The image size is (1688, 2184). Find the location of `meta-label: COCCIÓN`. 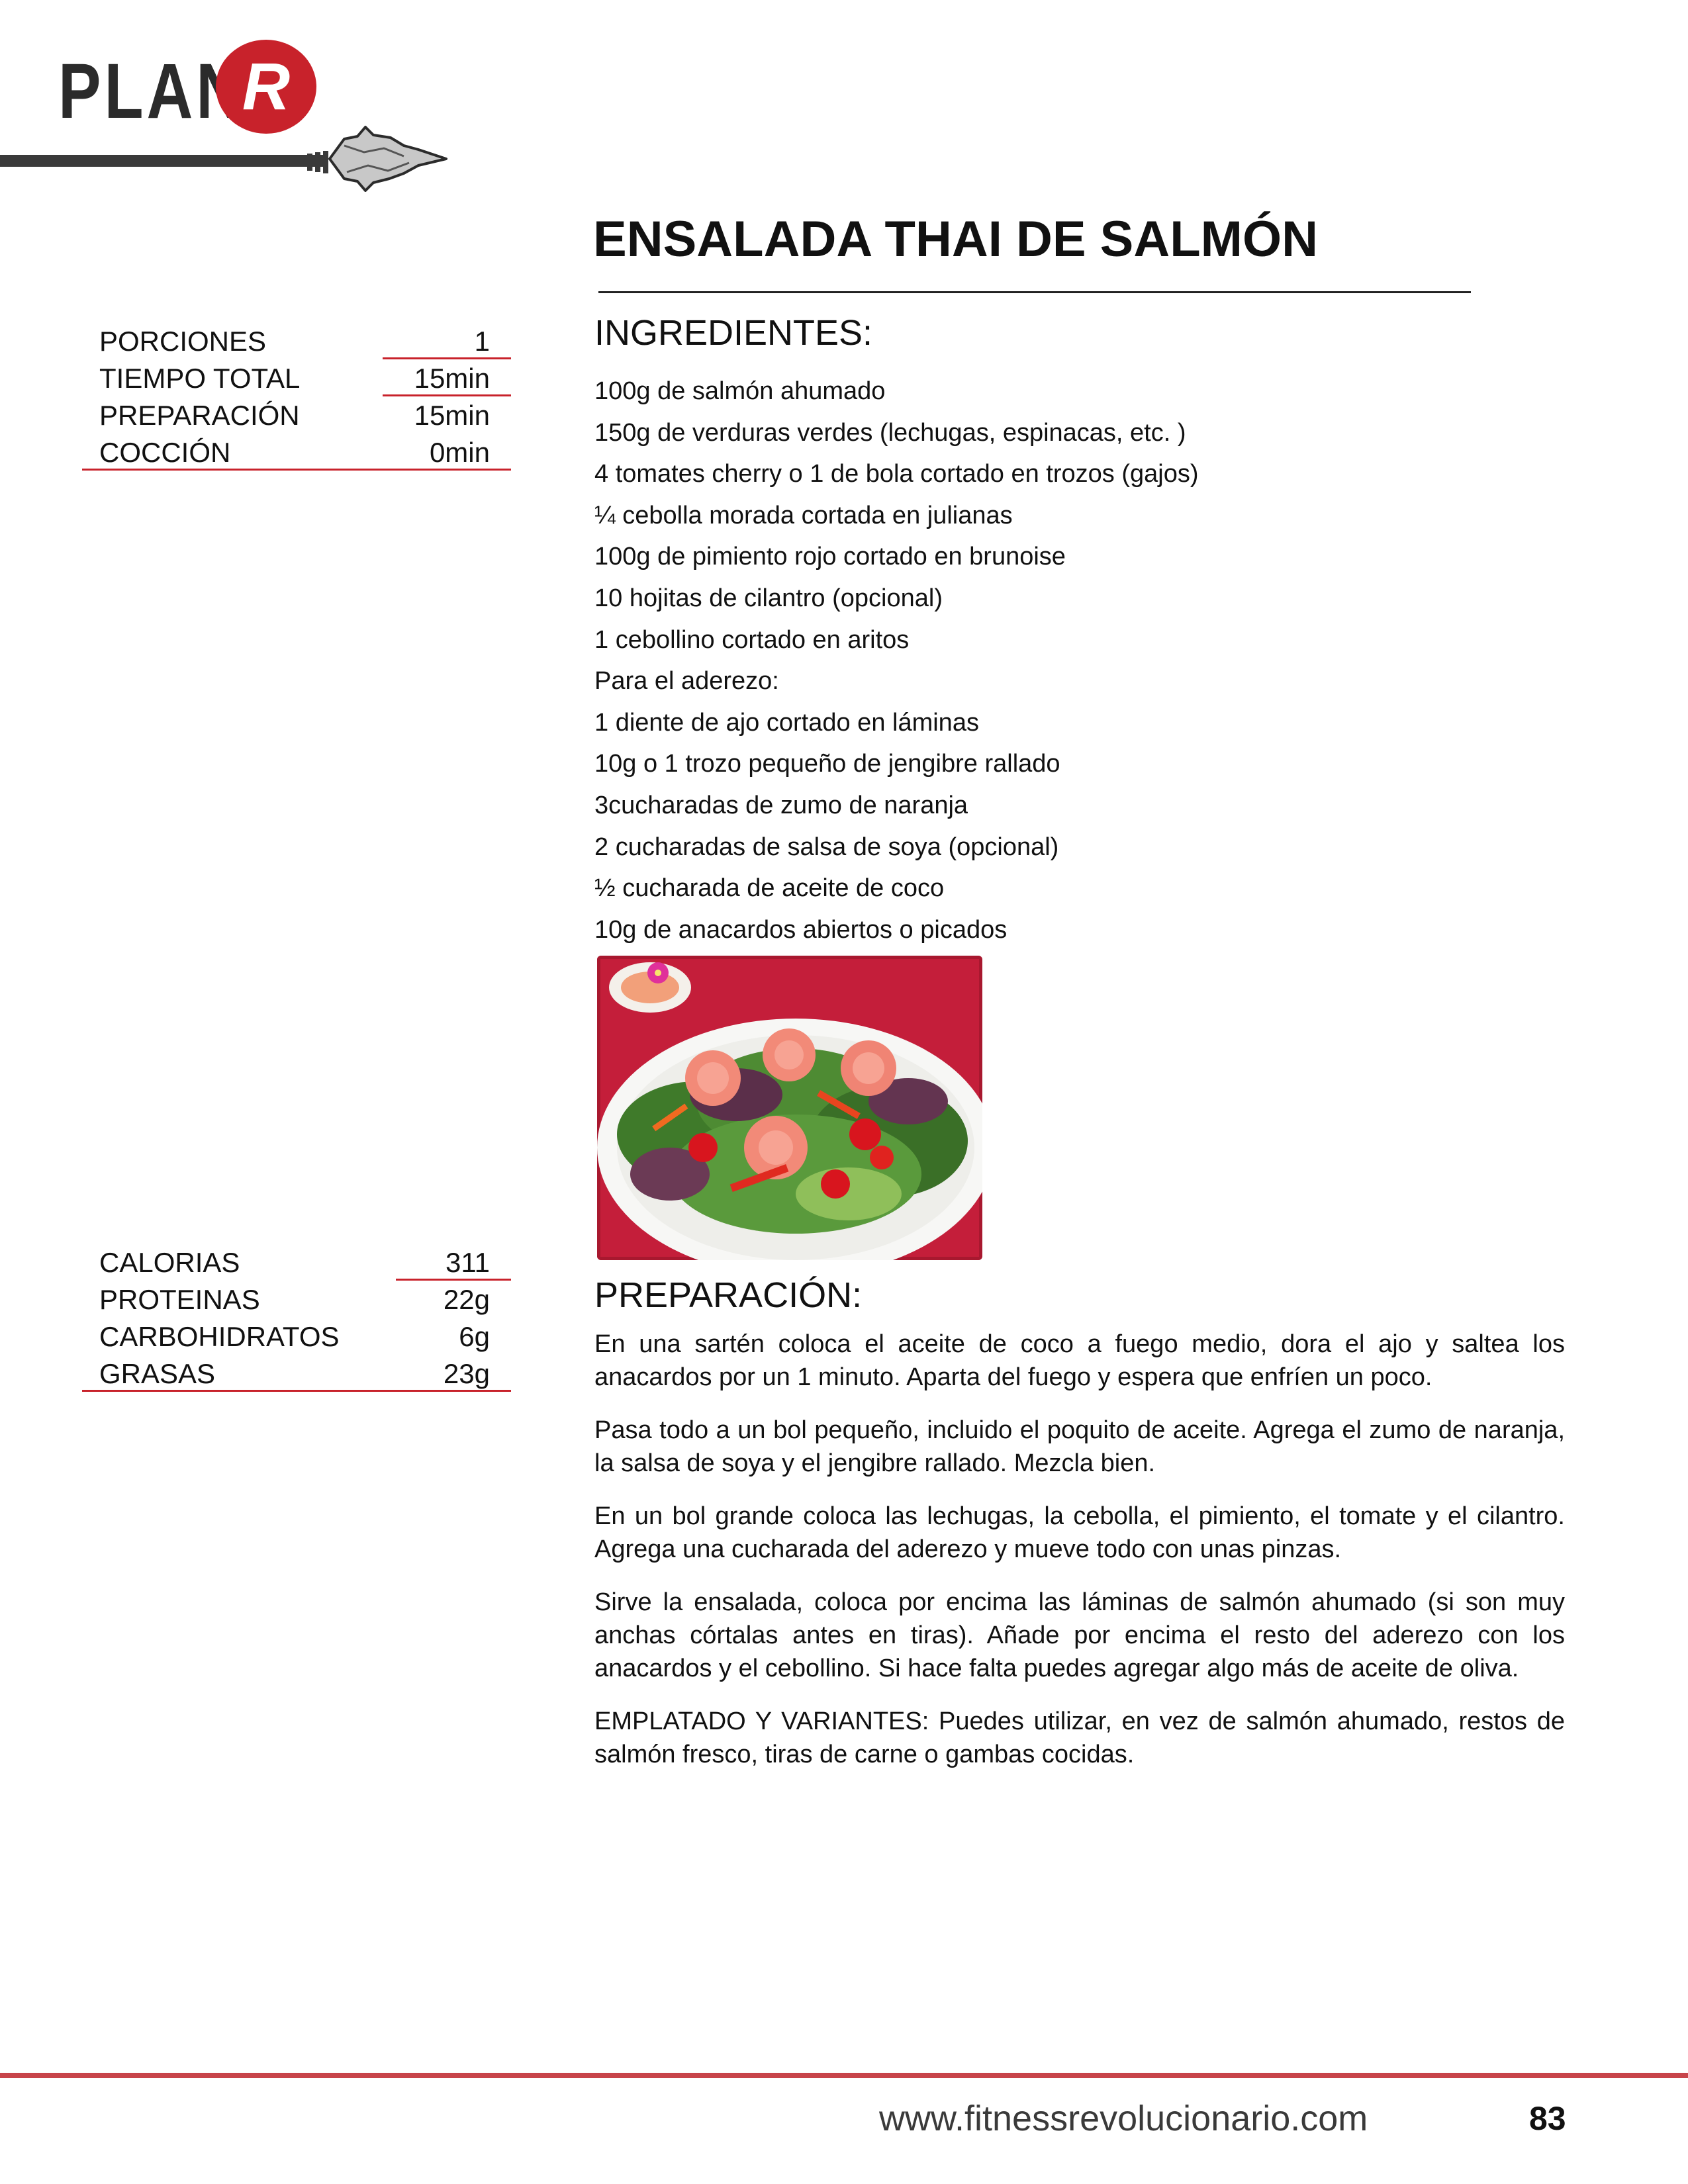

meta-label: COCCIÓN is located at coordinates (165, 452).